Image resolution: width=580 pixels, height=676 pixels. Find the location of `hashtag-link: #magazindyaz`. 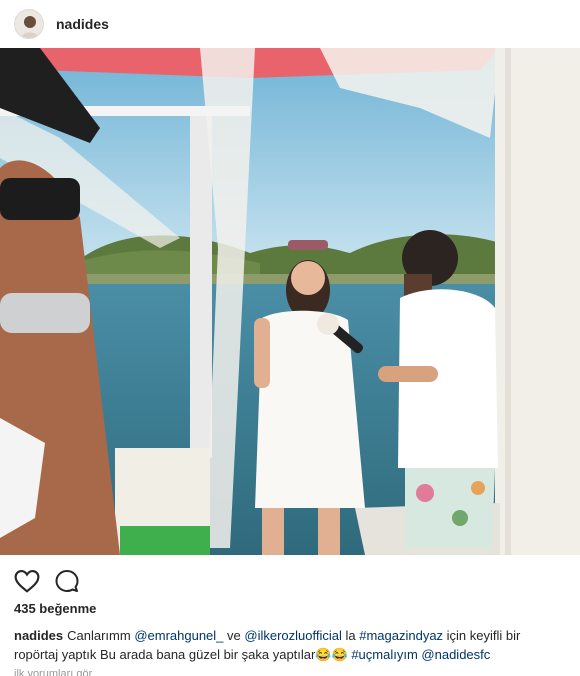

hashtag-link: #magazindyaz is located at coordinates (401, 635).